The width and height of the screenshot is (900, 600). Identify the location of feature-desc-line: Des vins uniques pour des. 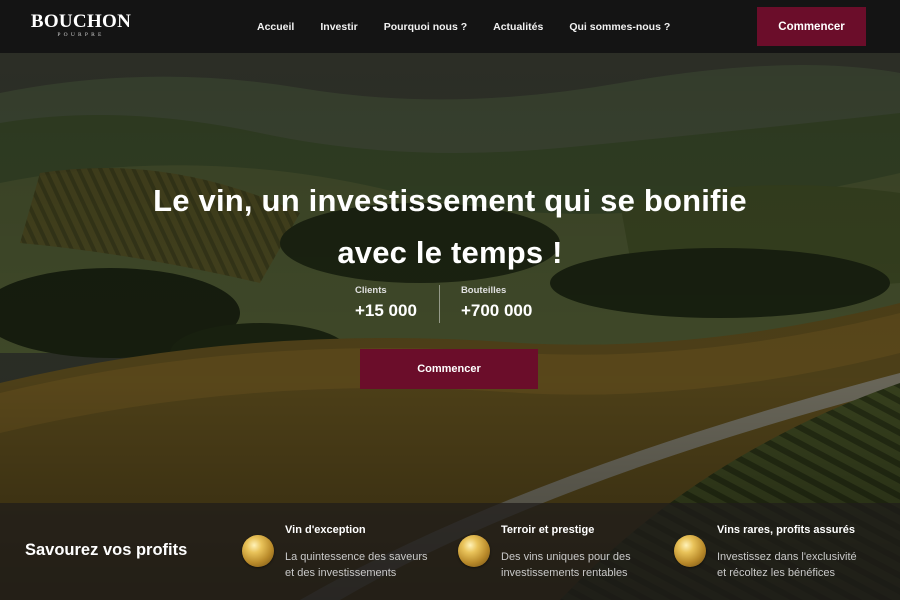
(566, 557).